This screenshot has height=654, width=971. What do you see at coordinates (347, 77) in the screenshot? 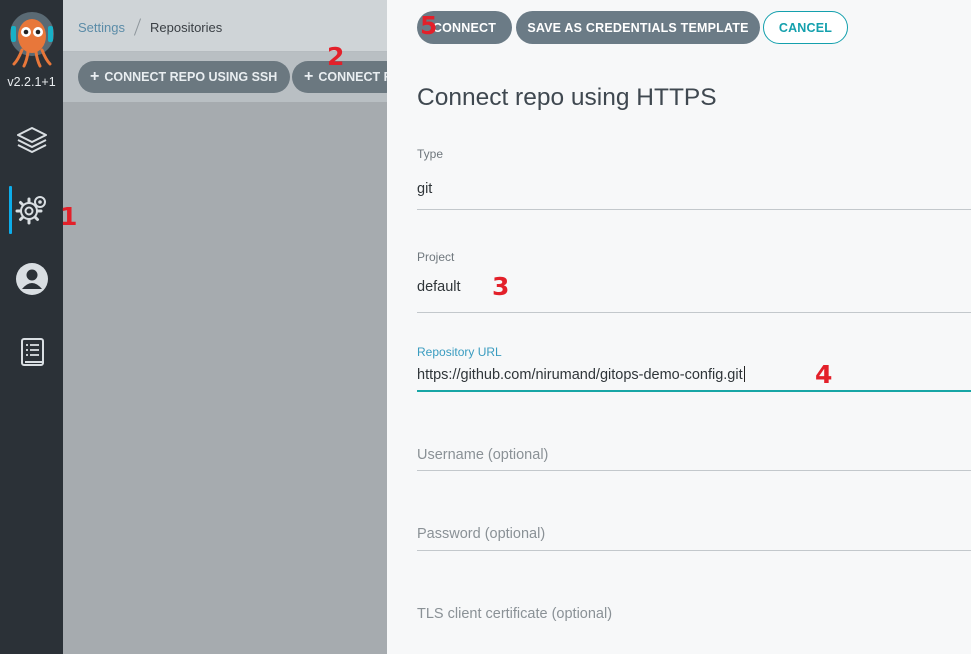
I see `connect-repo-https-button: + CONNECT REPO USING HTTPS` at bounding box center [347, 77].